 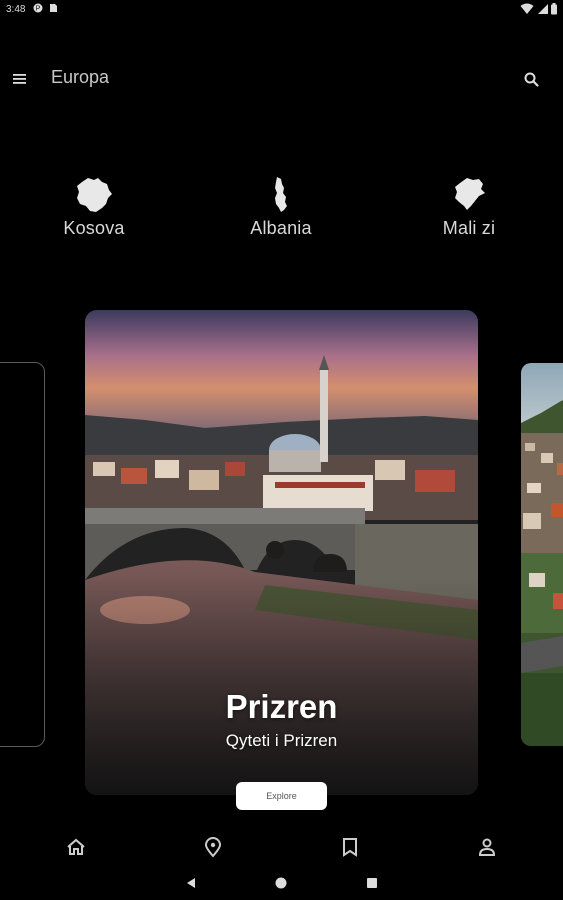 I want to click on signal-icon, so click(x=543, y=9).